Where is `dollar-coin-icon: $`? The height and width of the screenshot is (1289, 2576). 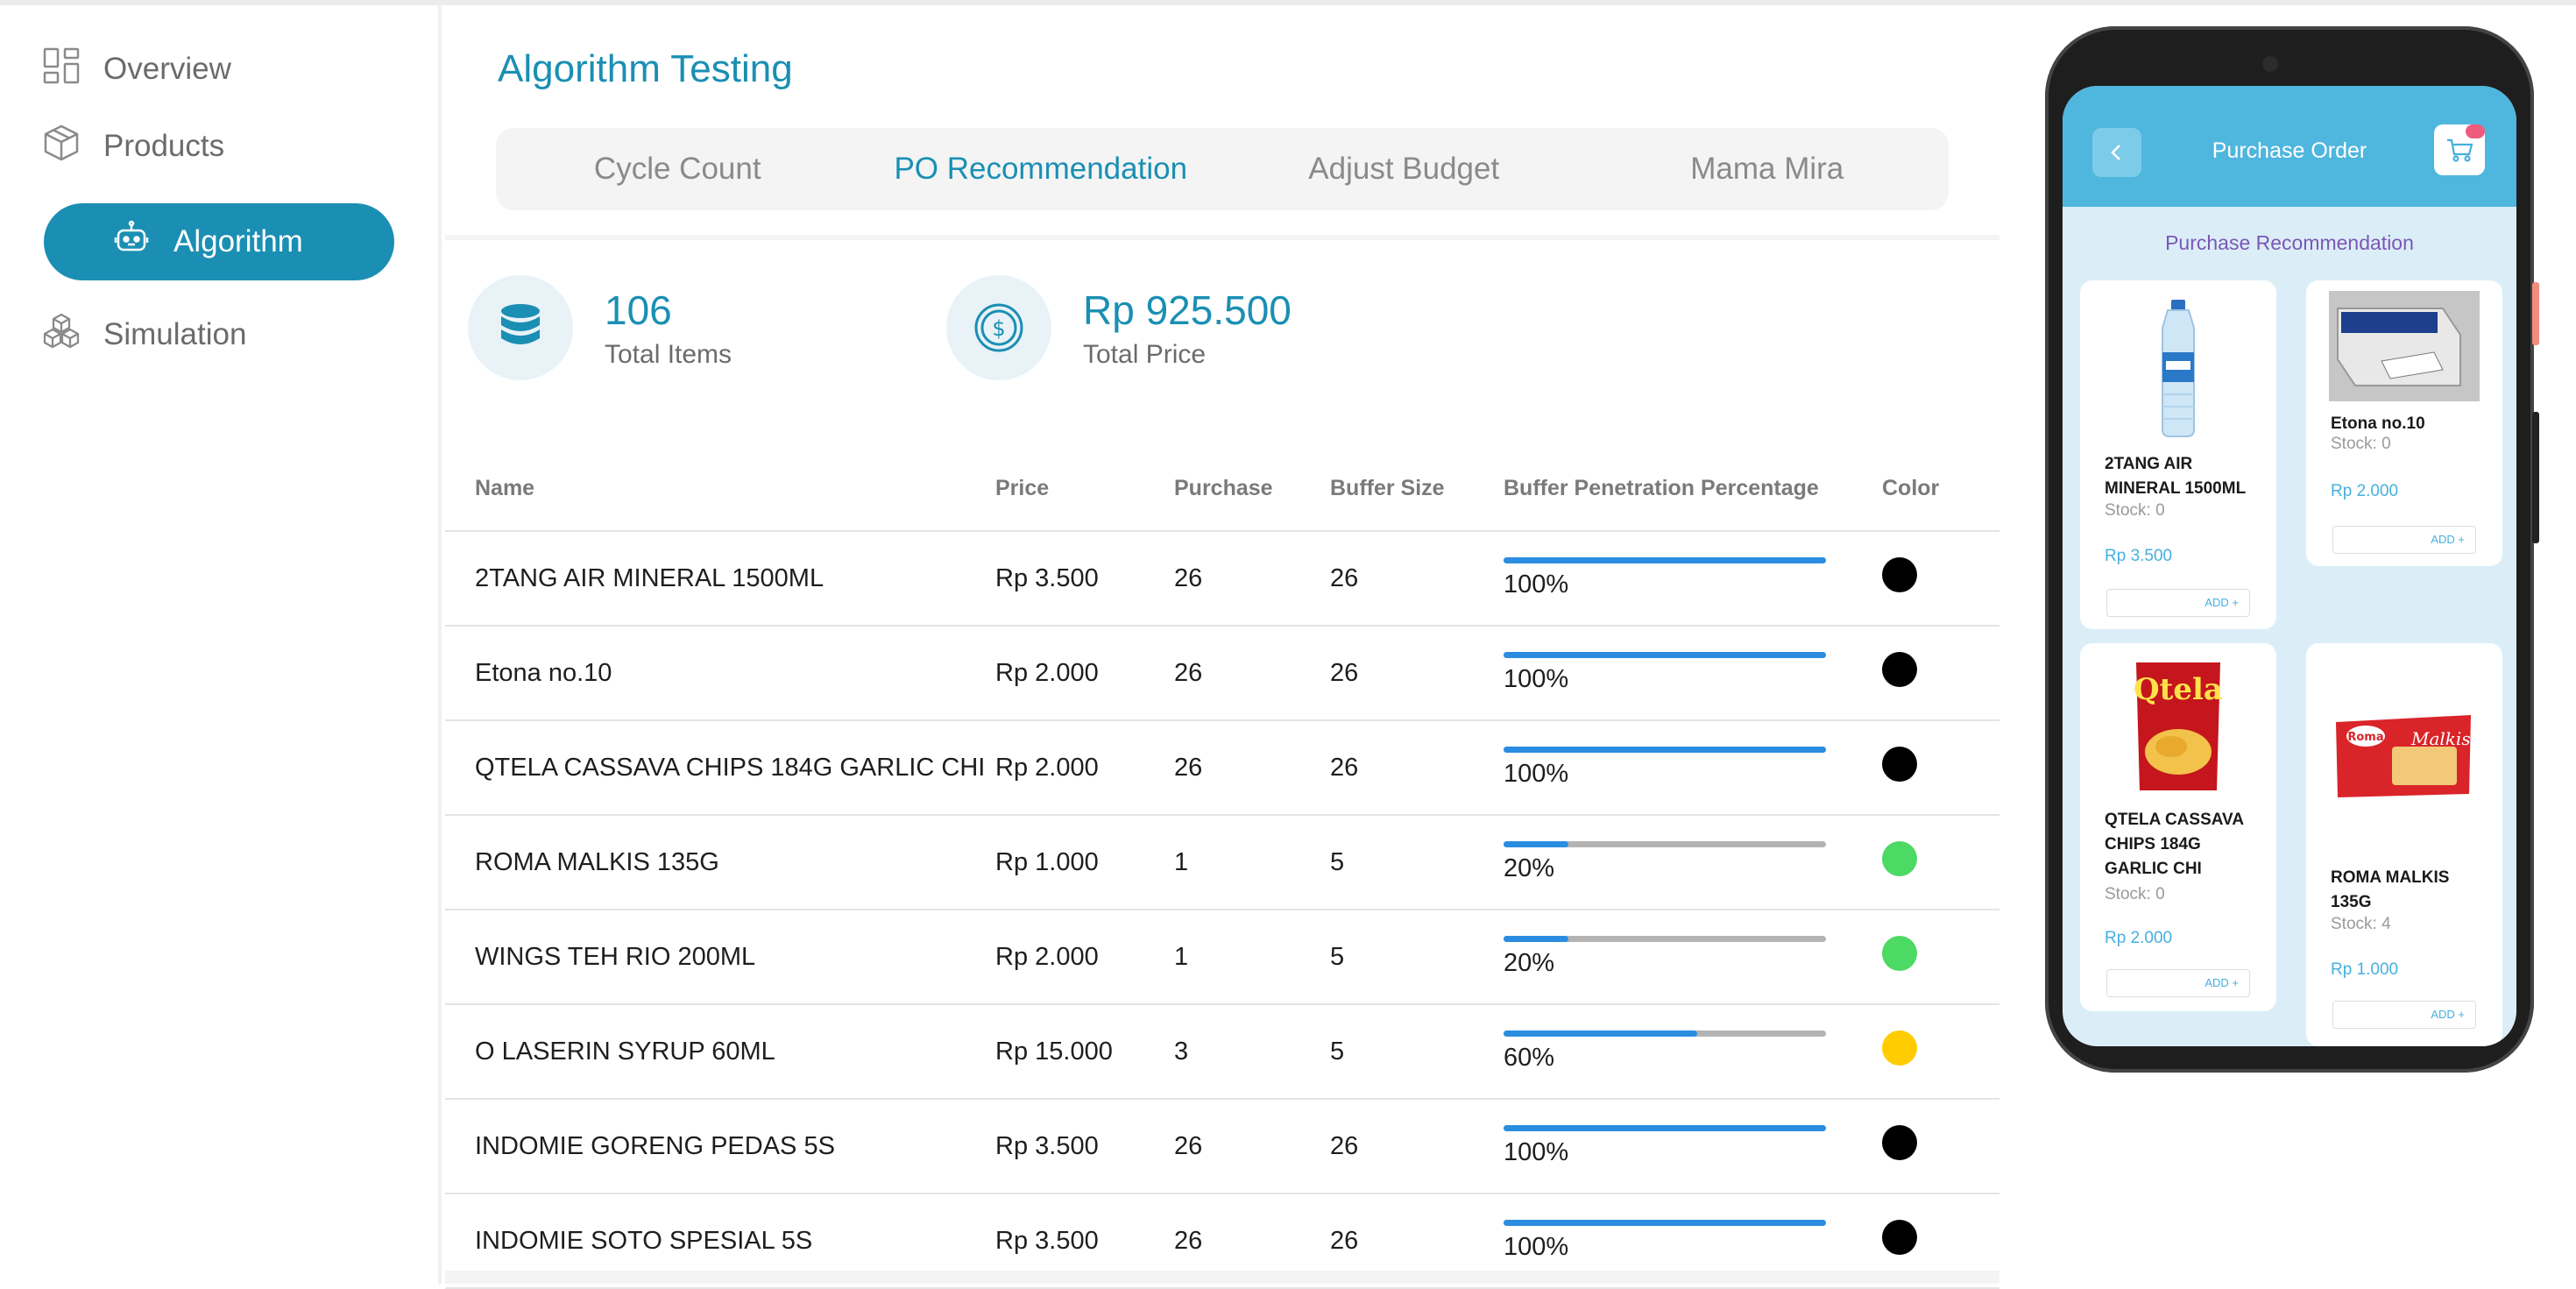
dollar-coin-icon: $ is located at coordinates (998, 327).